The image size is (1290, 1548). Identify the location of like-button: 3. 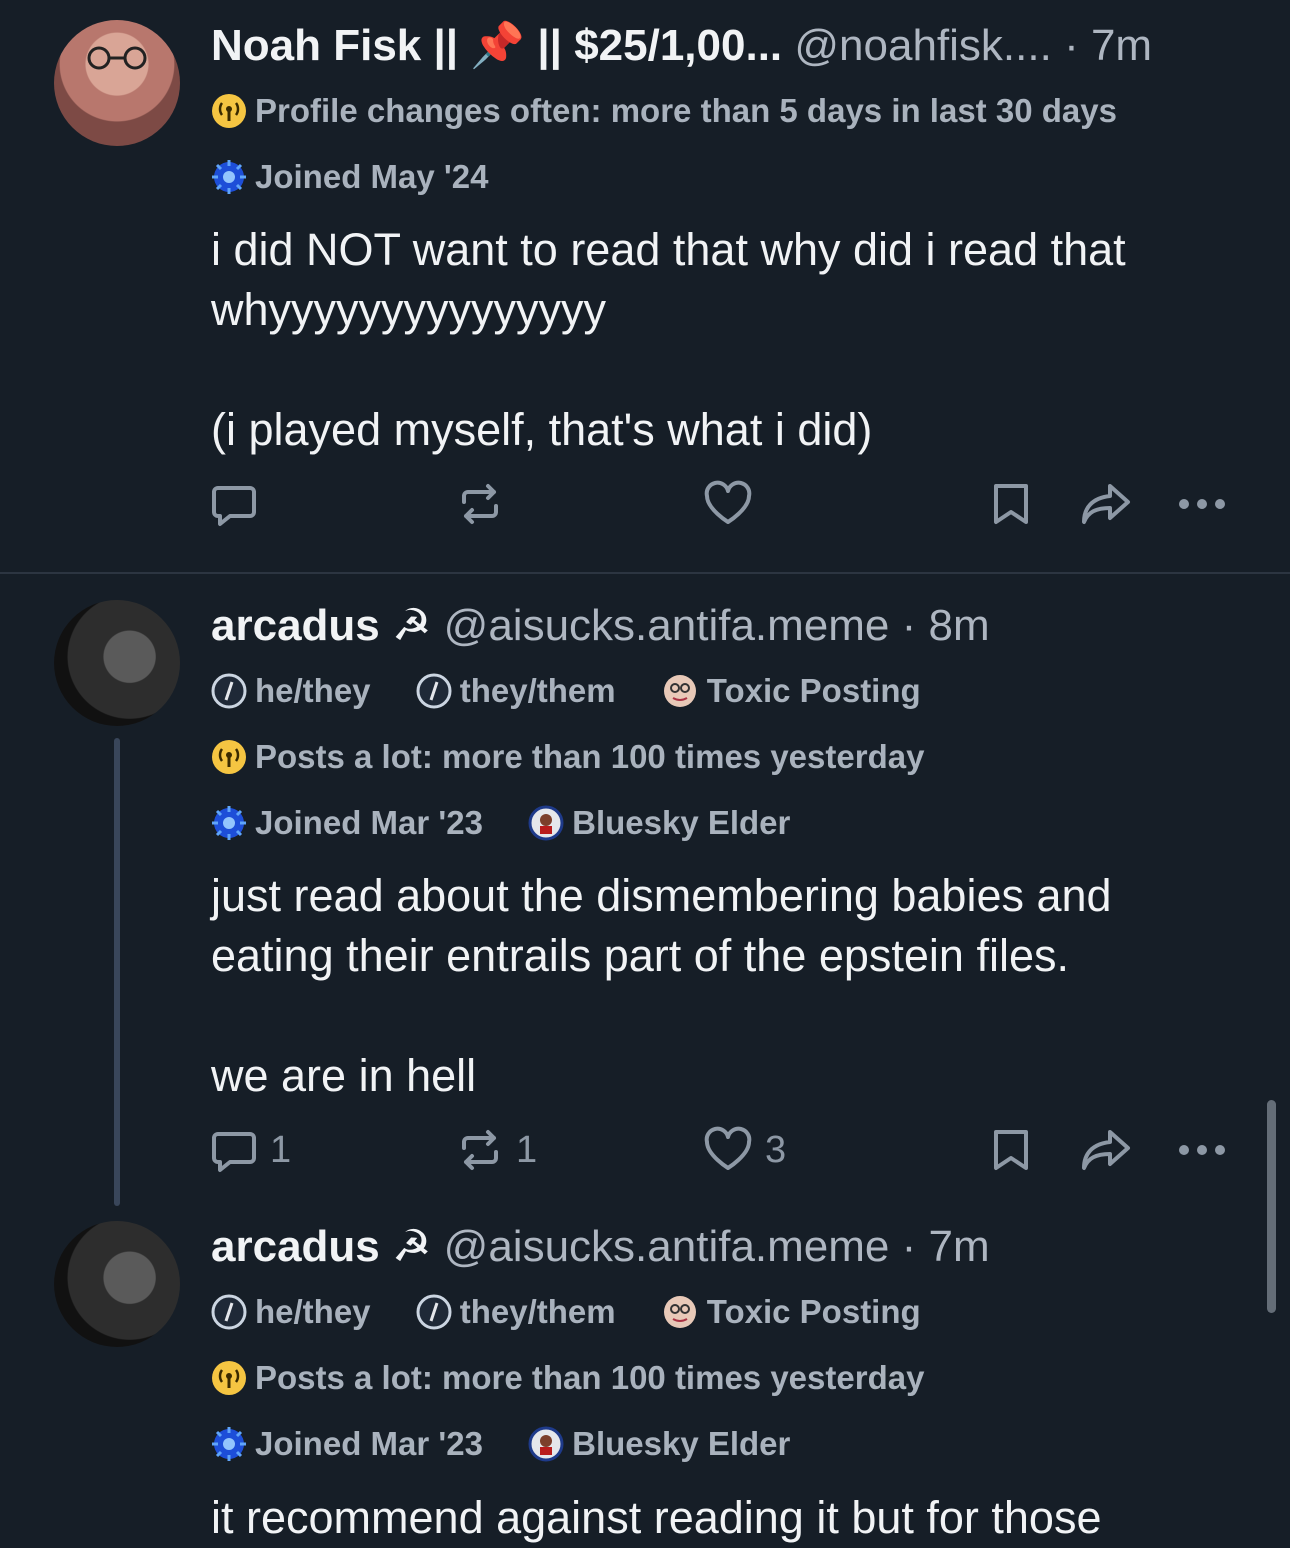
(744, 1150).